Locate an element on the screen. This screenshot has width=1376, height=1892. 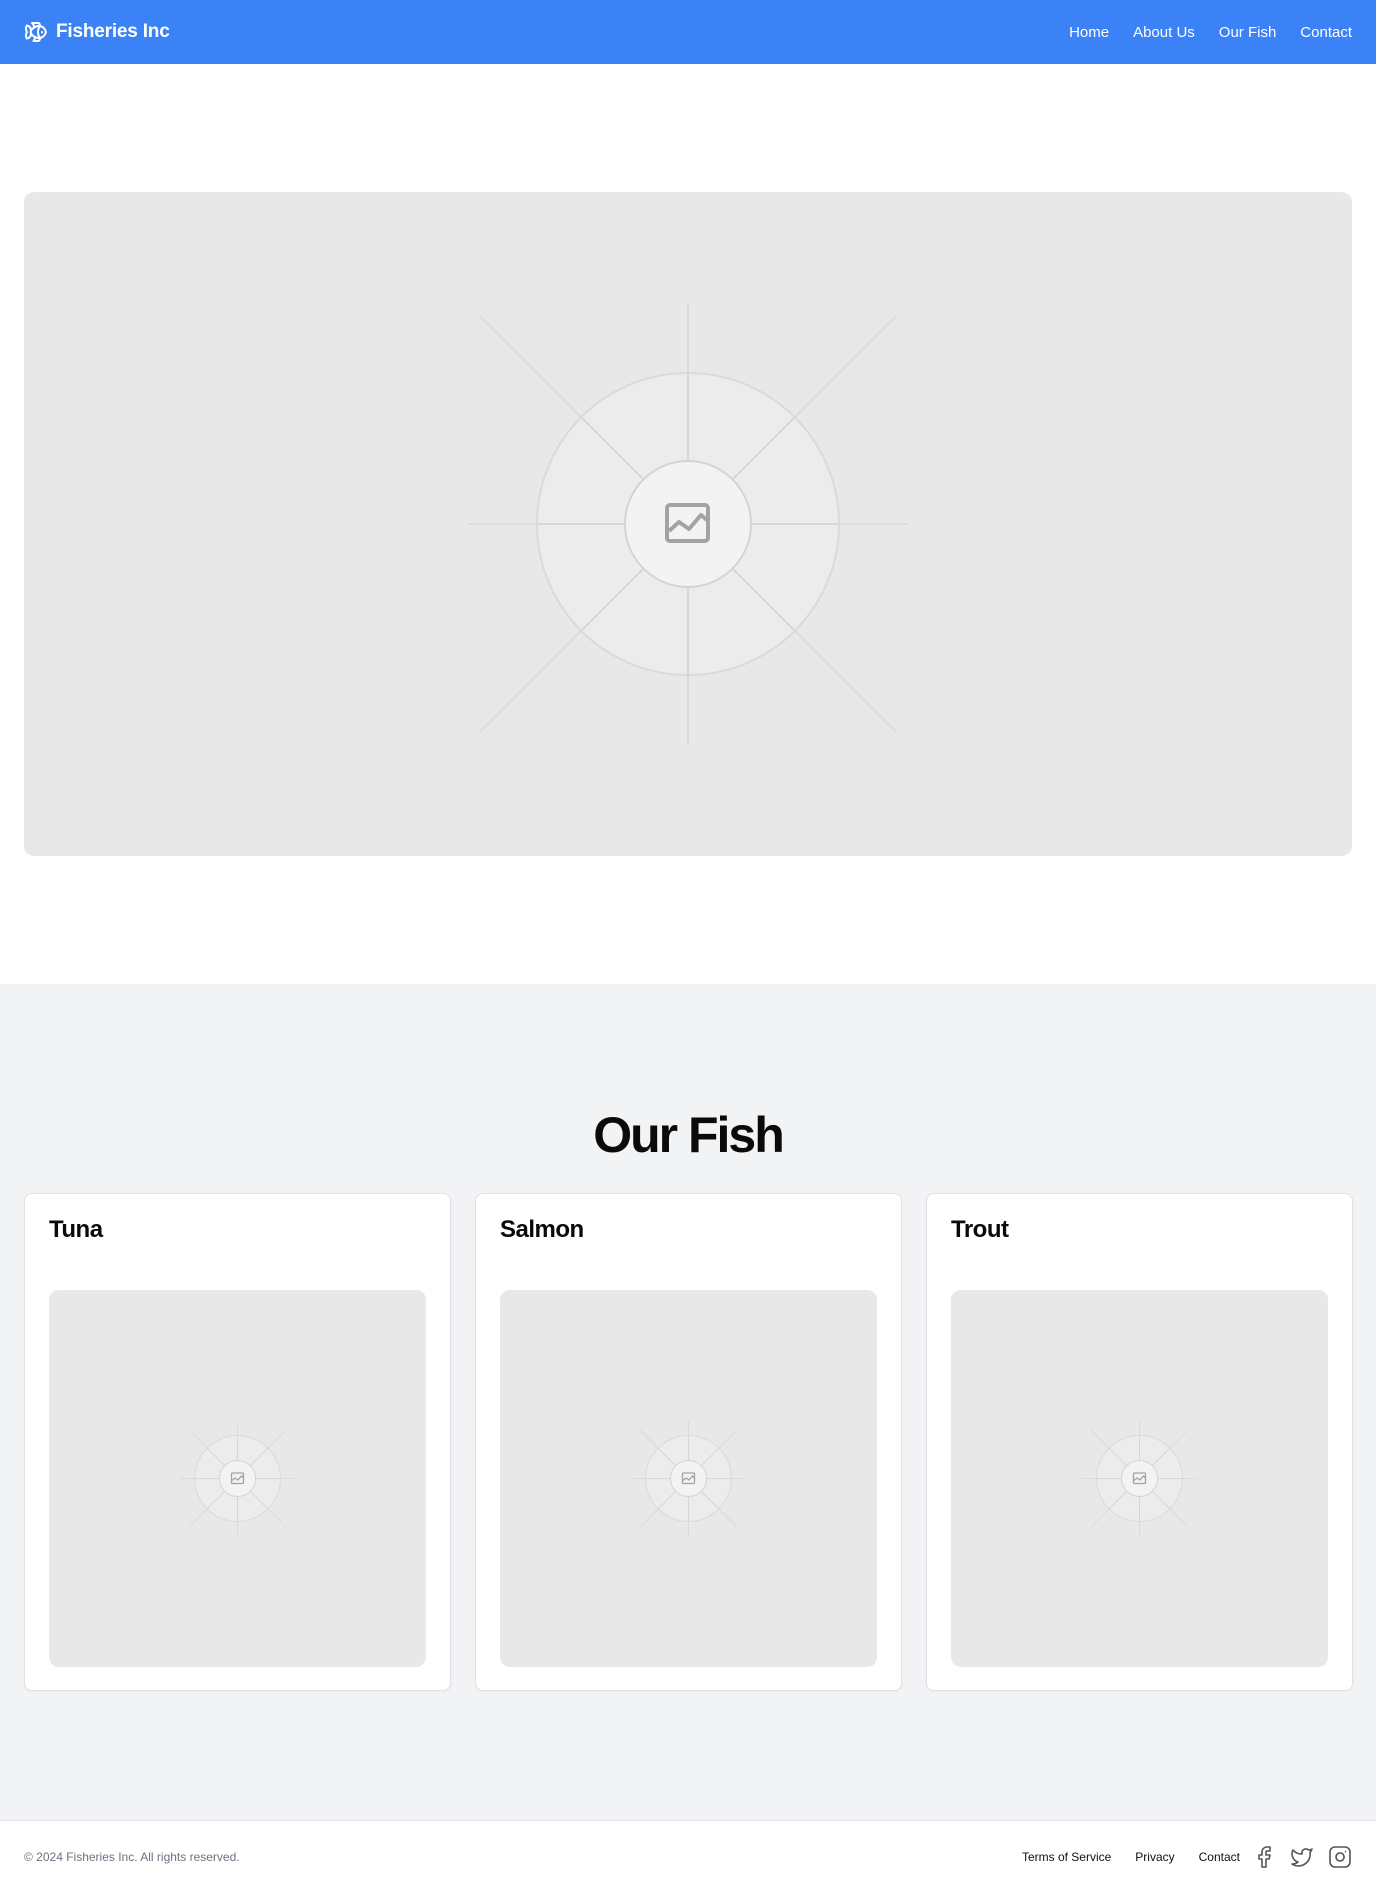
brand-name: Fisheries Inc is located at coordinates (113, 31).